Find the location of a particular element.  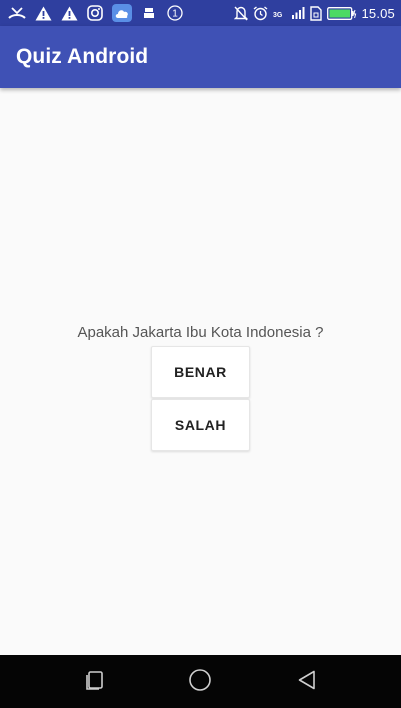

alarm-icon is located at coordinates (260, 13).